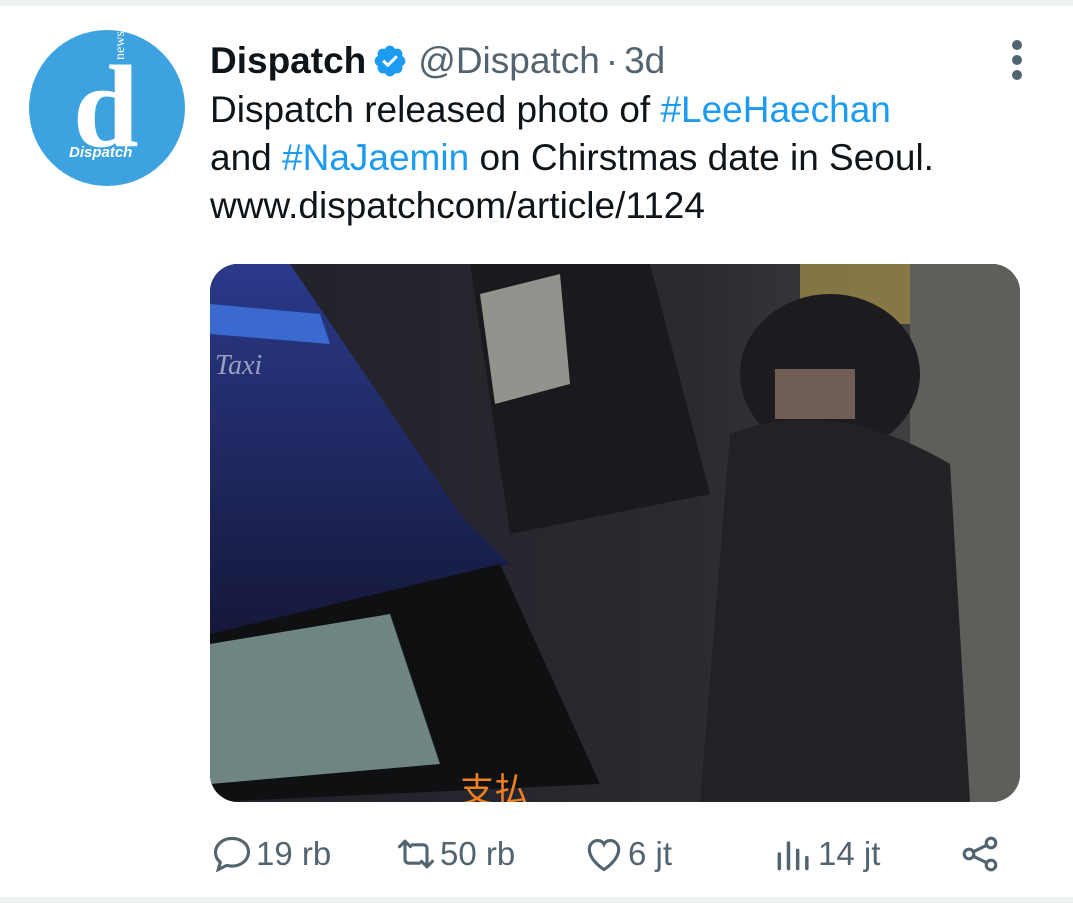 This screenshot has height=903, width=1073. Describe the element at coordinates (1018, 60) in the screenshot. I see `more-options-icon` at that location.